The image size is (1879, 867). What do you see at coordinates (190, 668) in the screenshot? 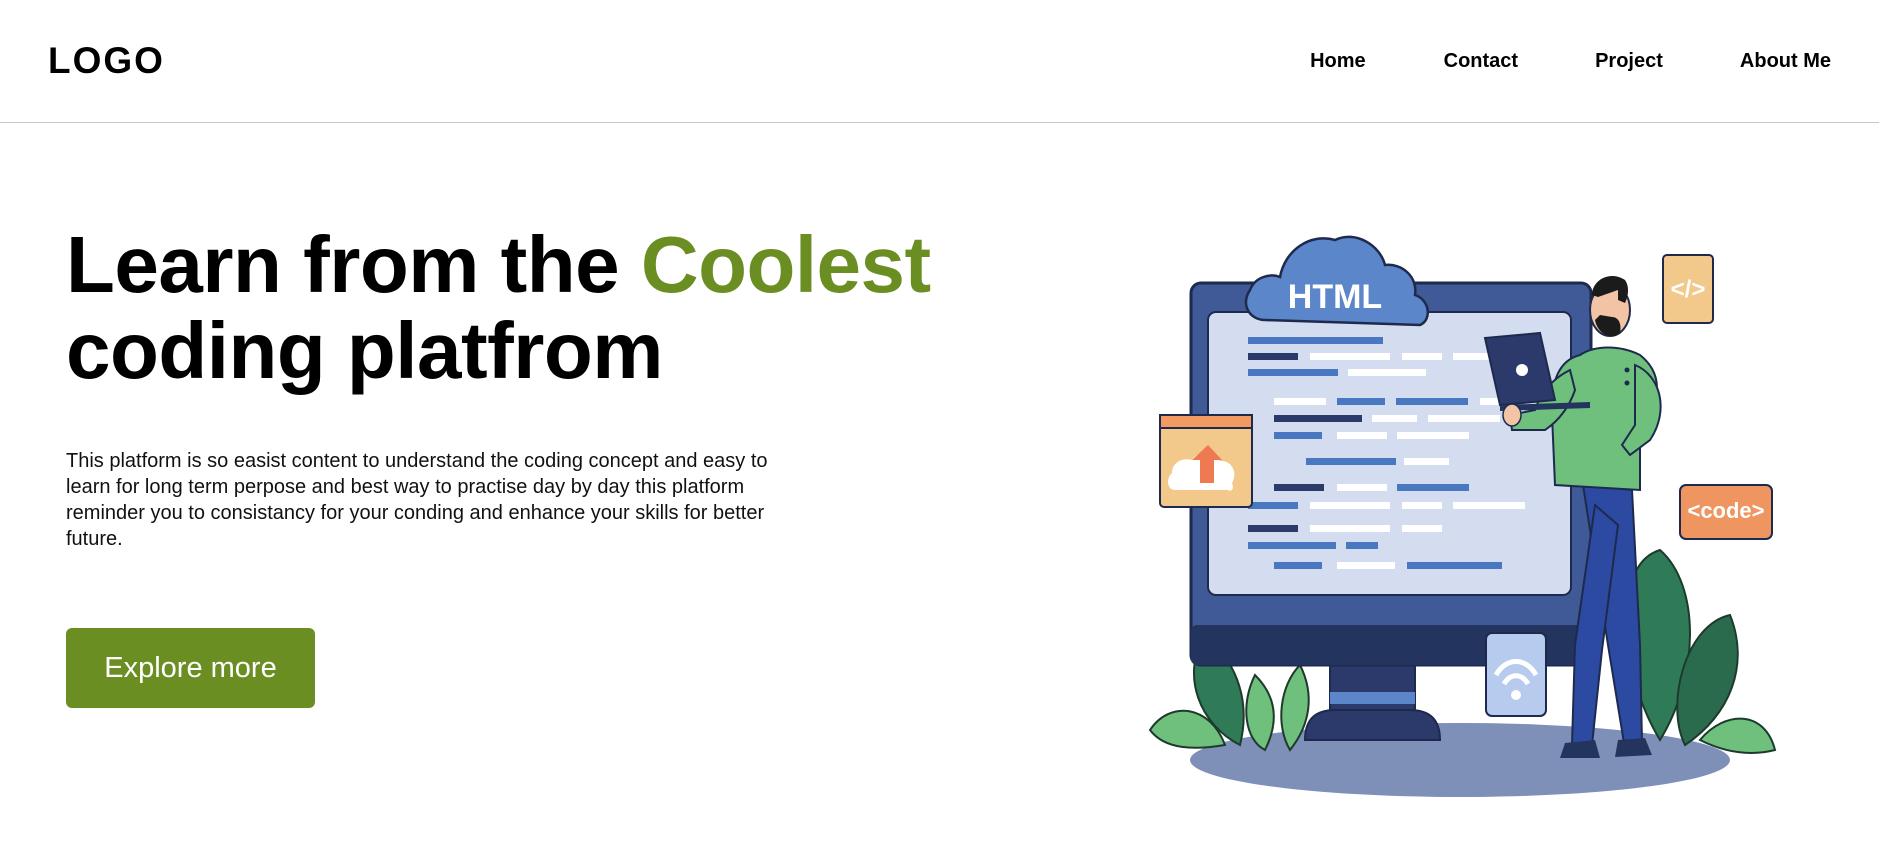
I see `explore-more-button: Explore more` at bounding box center [190, 668].